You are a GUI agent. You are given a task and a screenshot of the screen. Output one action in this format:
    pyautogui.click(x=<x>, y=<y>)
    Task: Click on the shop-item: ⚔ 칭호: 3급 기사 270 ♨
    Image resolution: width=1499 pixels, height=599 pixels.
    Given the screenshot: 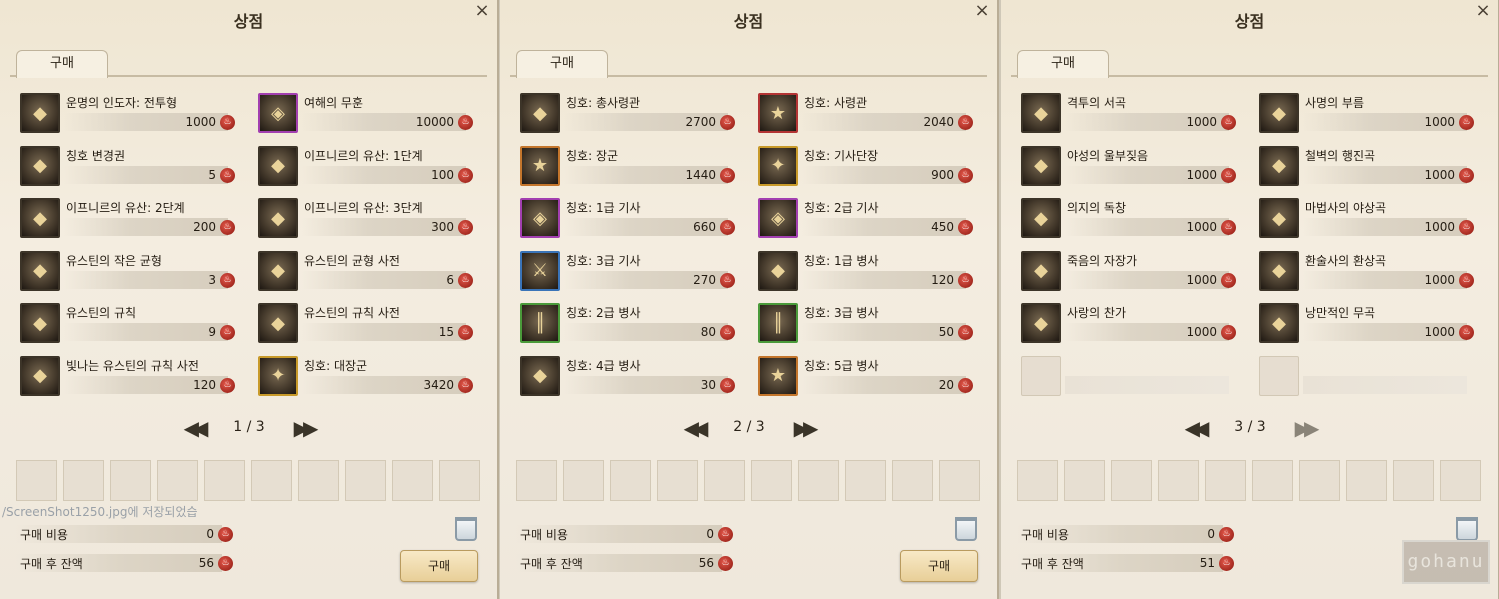 What is the action you would take?
    pyautogui.click(x=628, y=270)
    